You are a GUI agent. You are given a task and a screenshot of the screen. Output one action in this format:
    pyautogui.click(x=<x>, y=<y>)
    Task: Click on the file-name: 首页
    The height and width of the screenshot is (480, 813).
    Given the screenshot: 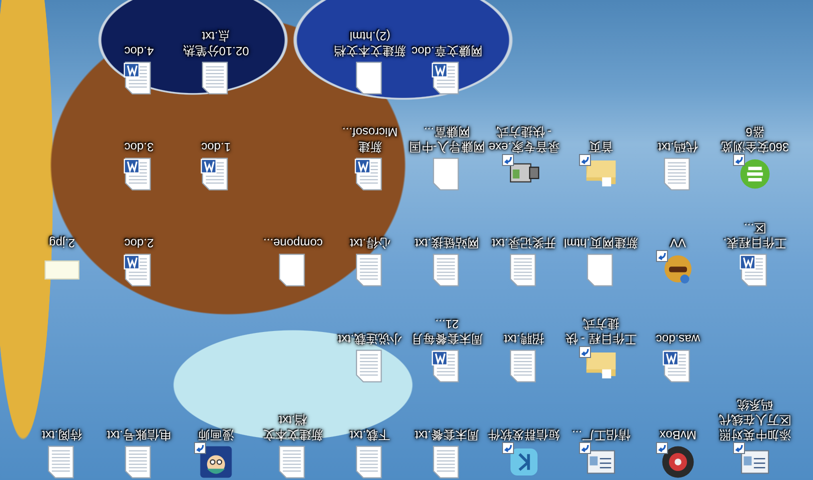 What is the action you would take?
    pyautogui.click(x=601, y=146)
    